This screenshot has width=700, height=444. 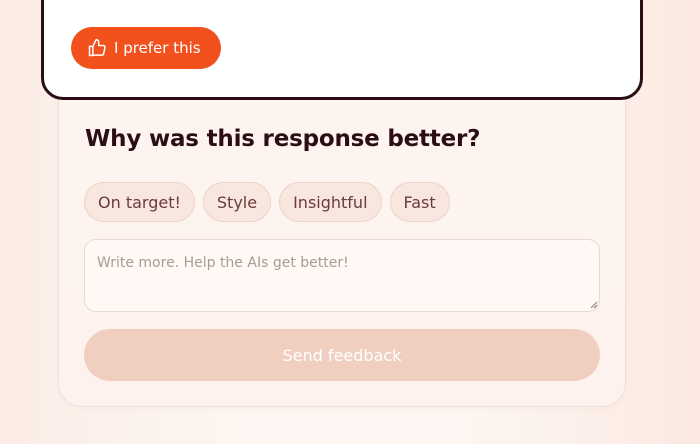 I want to click on chip-on-target: On target!, so click(x=139, y=202).